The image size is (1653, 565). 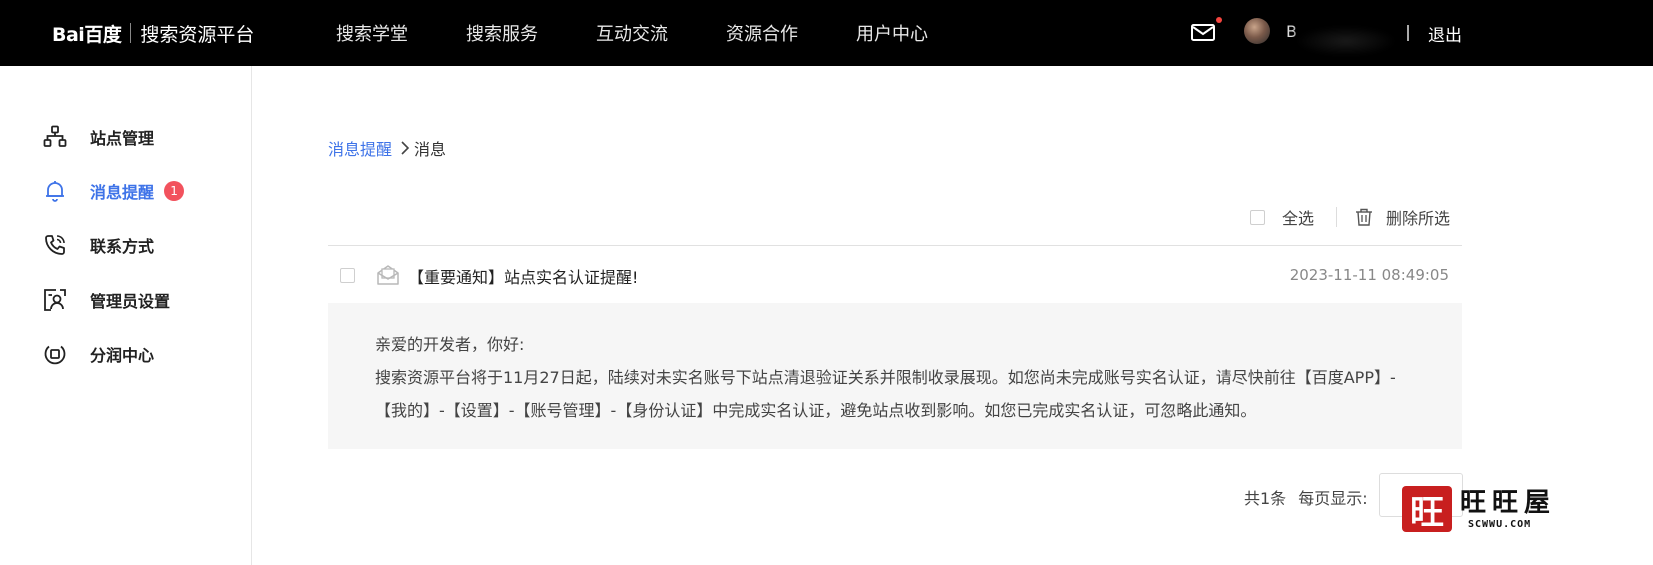 I want to click on logout-link: 退出, so click(x=1445, y=33).